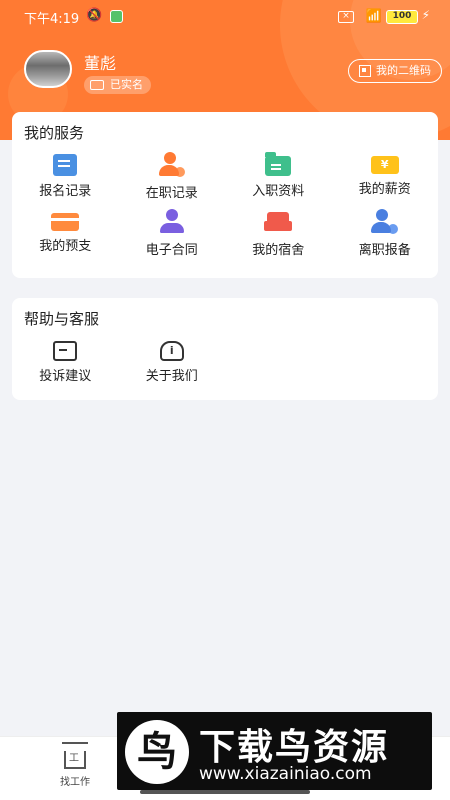 This screenshot has height=800, width=450. What do you see at coordinates (65, 233) in the screenshot?
I see `service-my-advance: 我的预支` at bounding box center [65, 233].